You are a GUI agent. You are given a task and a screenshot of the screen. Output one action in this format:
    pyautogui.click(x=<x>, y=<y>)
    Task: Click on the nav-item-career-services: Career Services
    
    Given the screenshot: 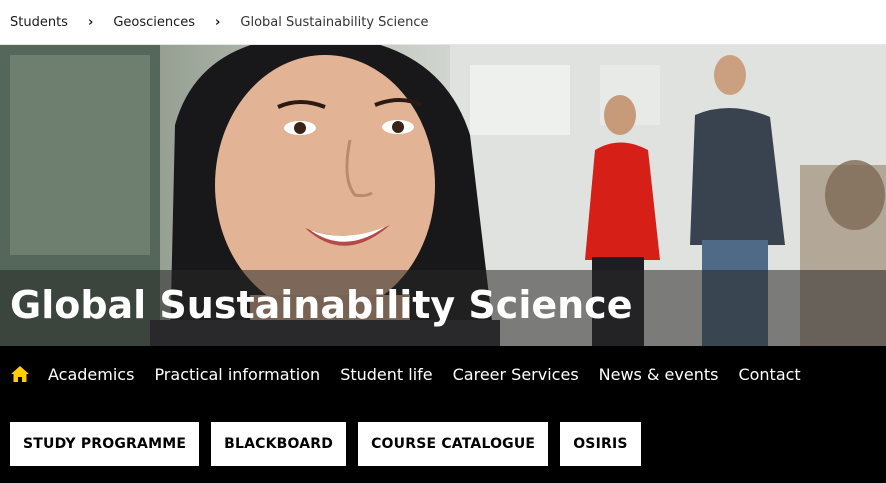 What is the action you would take?
    pyautogui.click(x=516, y=374)
    